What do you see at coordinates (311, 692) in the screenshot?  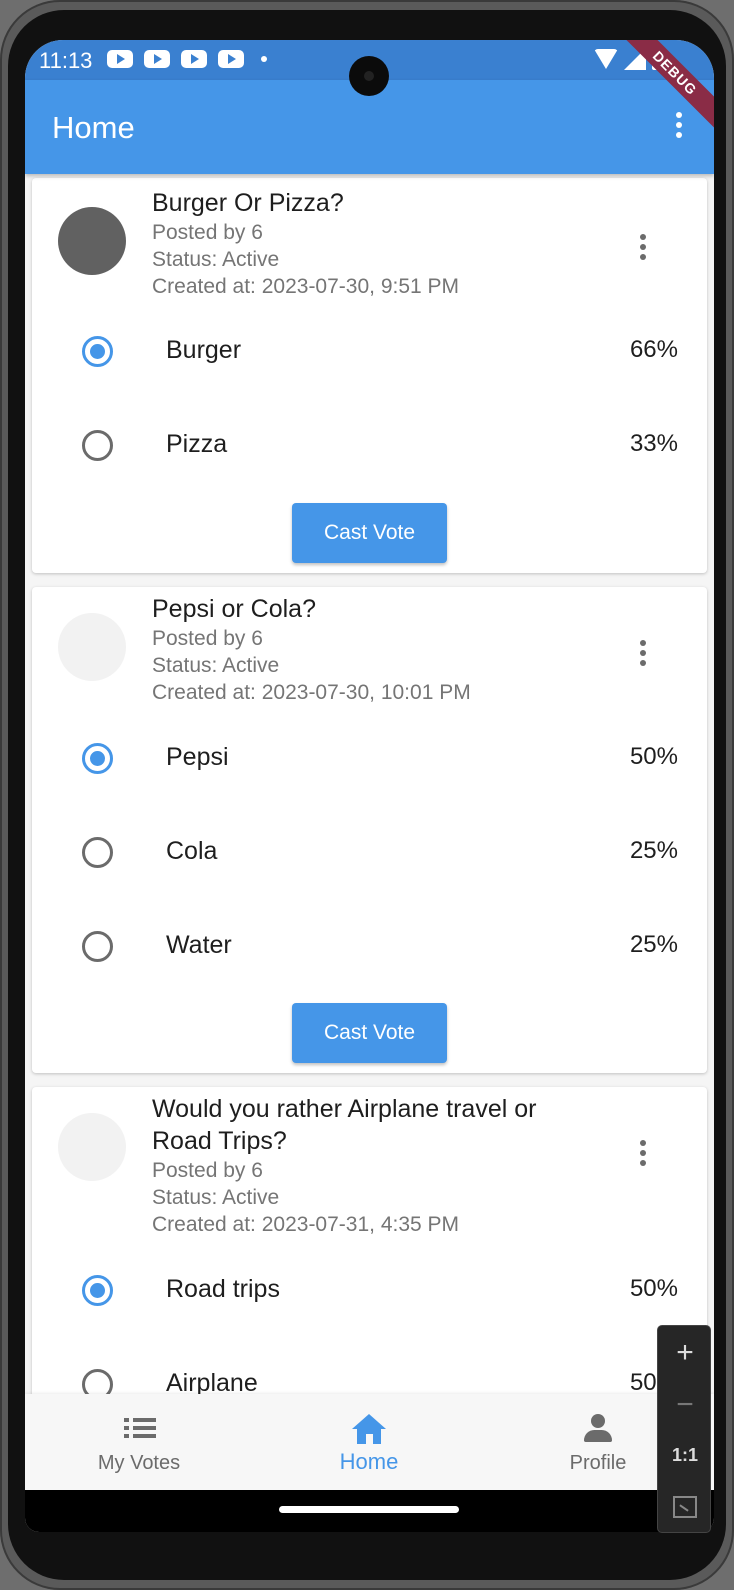 I see `poll-created-at: Created at: 2023-07-30, 10:01 PM` at bounding box center [311, 692].